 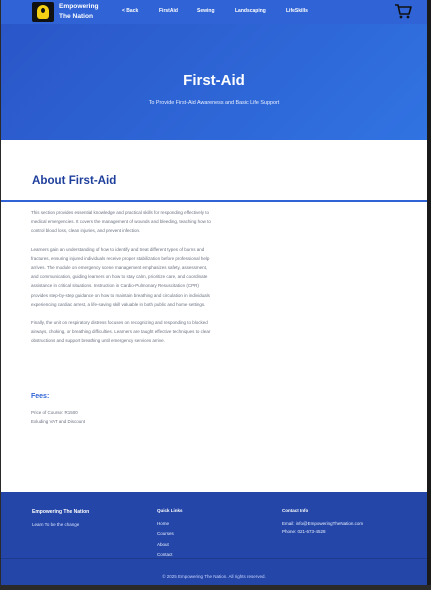 What do you see at coordinates (403, 11) in the screenshot?
I see `shopping-cart-icon` at bounding box center [403, 11].